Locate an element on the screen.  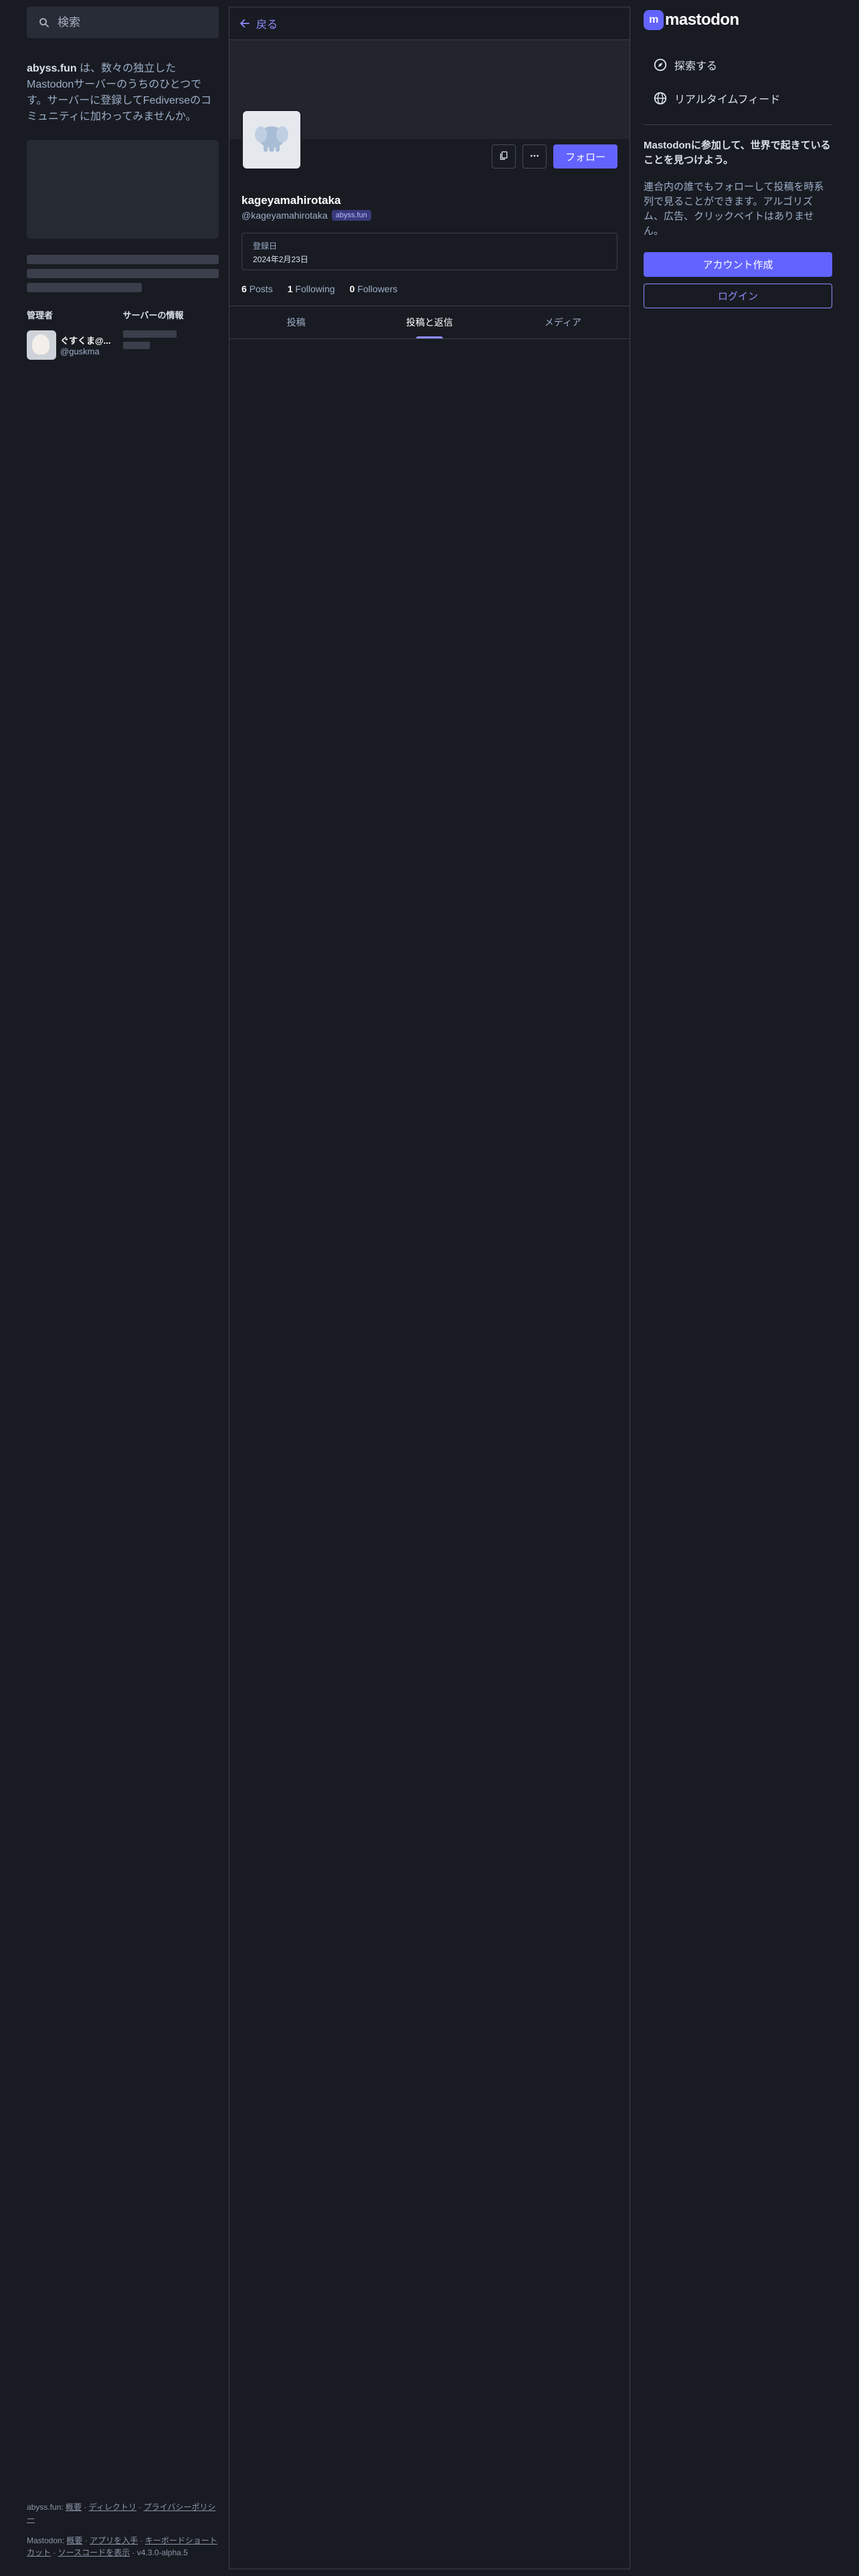
following-count-label: Following is located at coordinates (315, 289).